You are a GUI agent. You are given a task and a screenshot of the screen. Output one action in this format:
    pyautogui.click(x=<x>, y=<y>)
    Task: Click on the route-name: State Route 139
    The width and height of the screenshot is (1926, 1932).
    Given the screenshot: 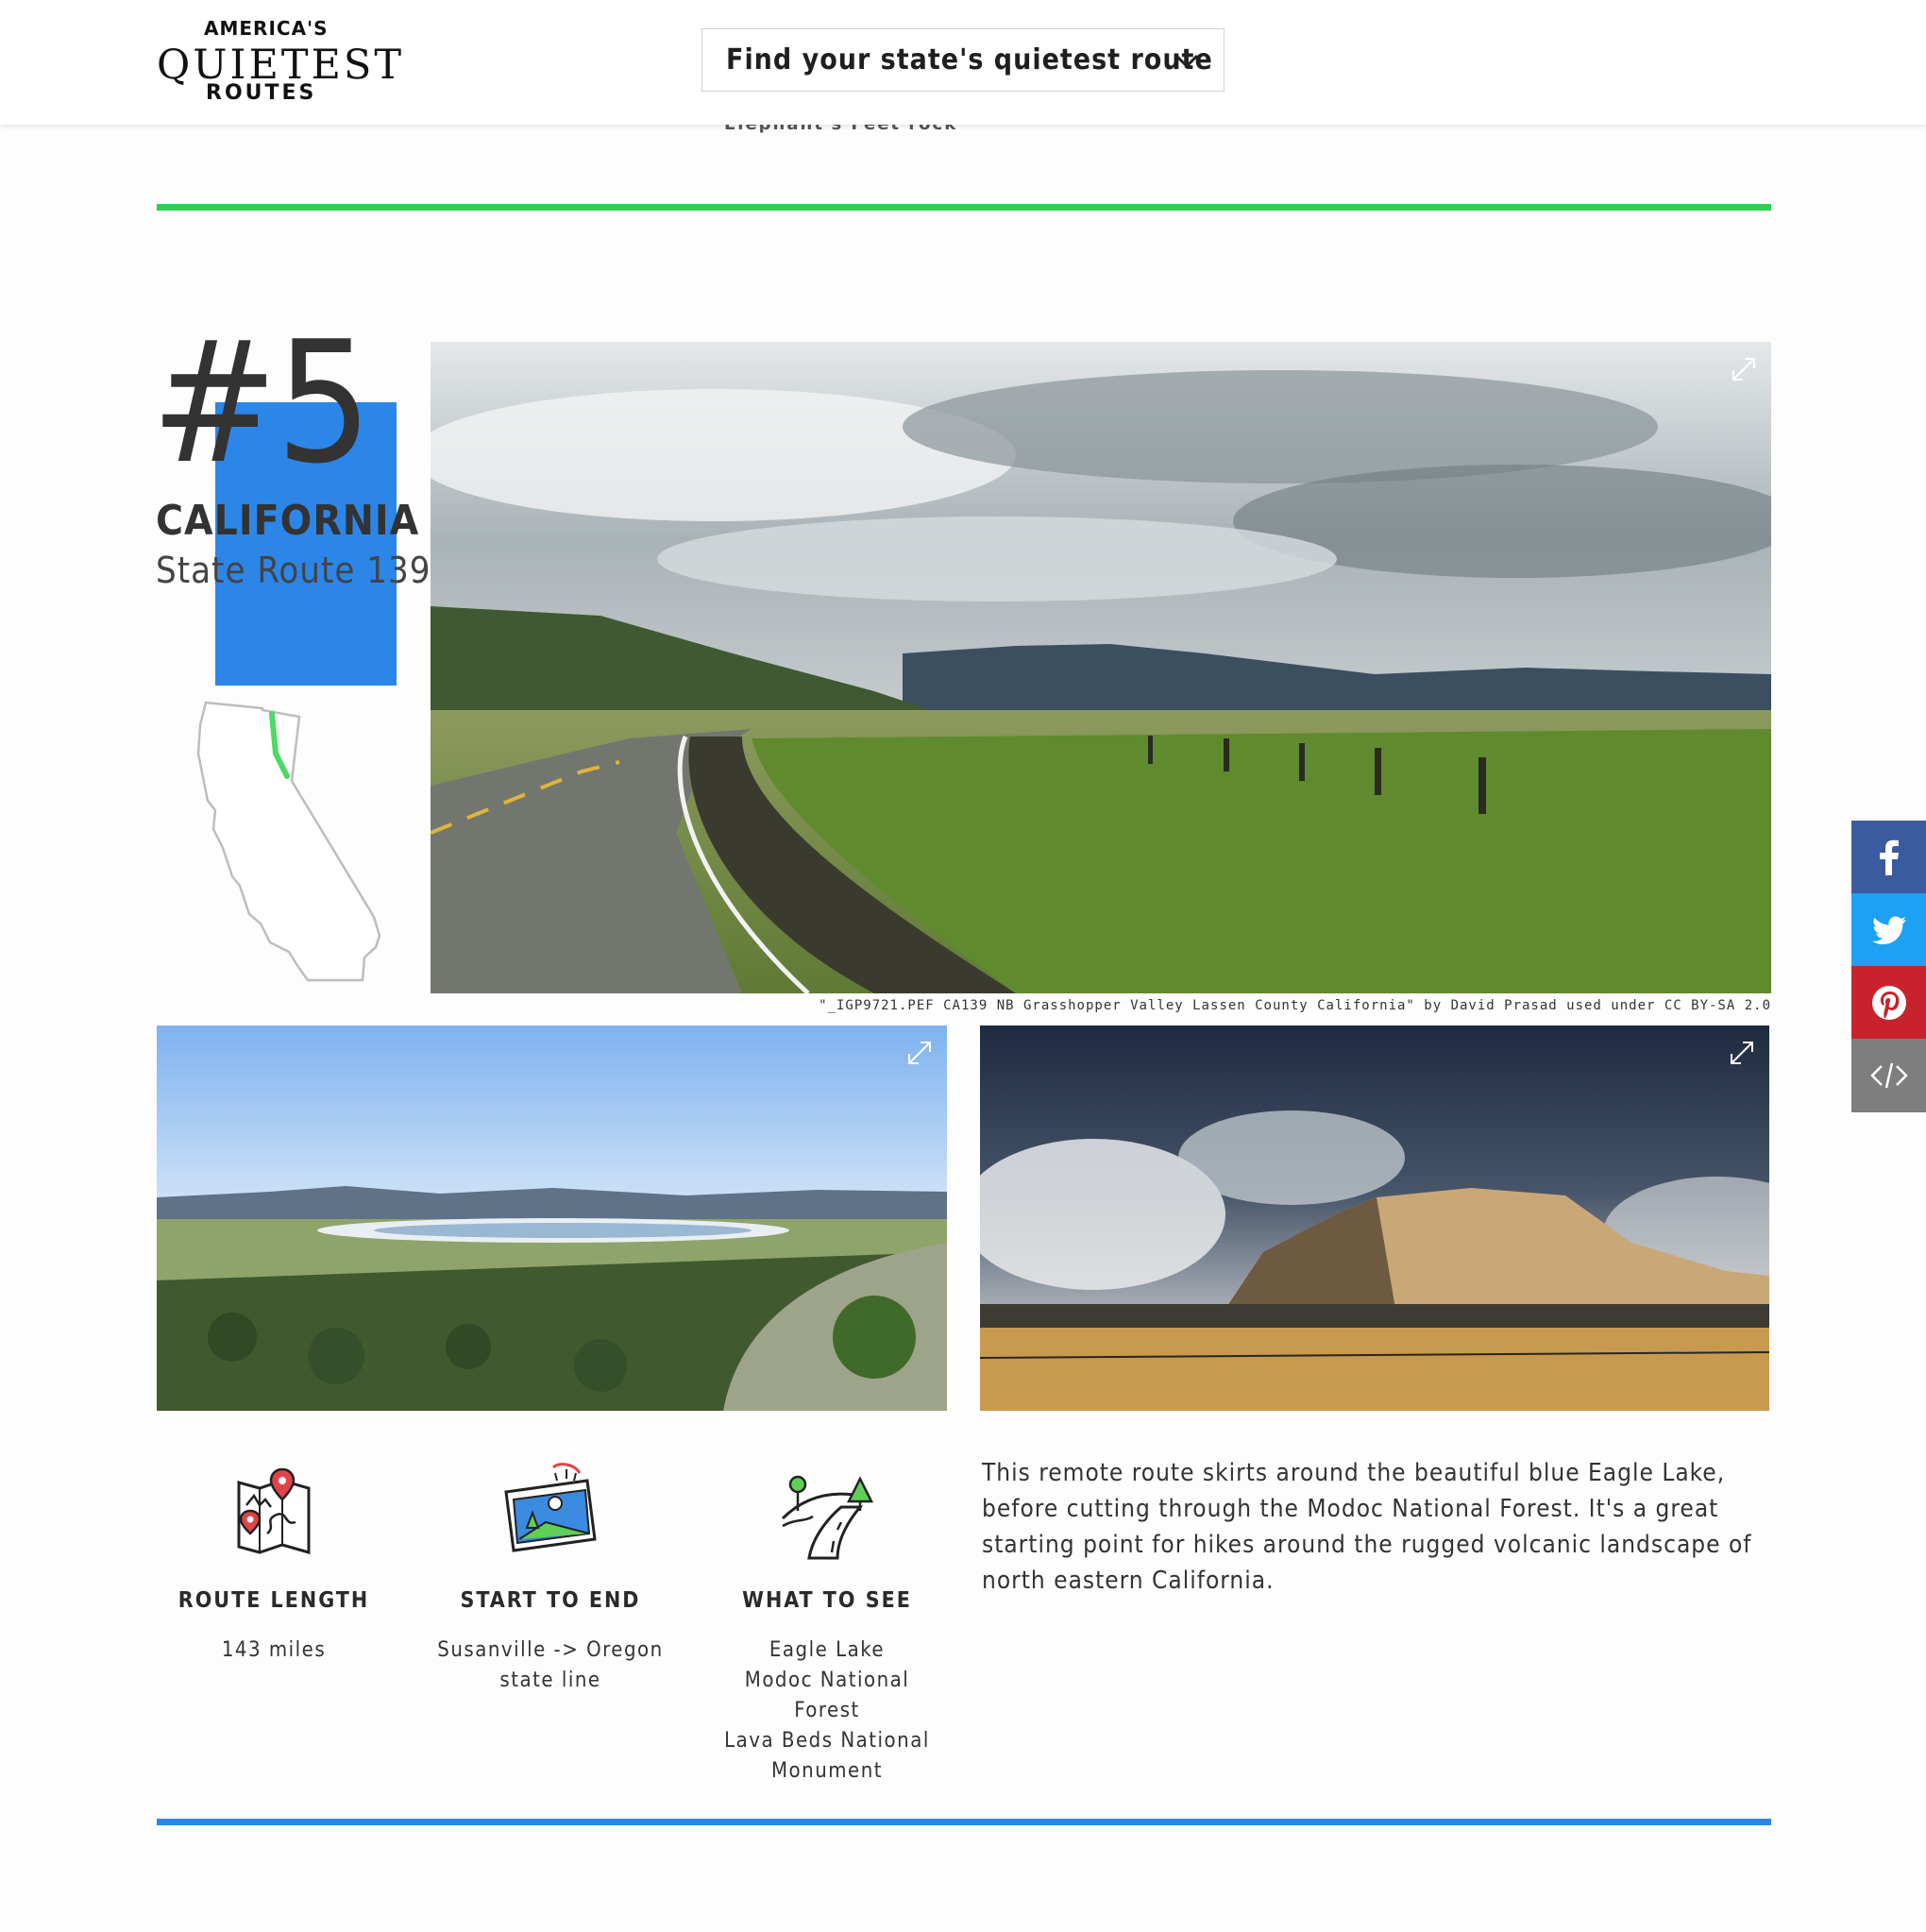 What is the action you would take?
    pyautogui.click(x=293, y=570)
    